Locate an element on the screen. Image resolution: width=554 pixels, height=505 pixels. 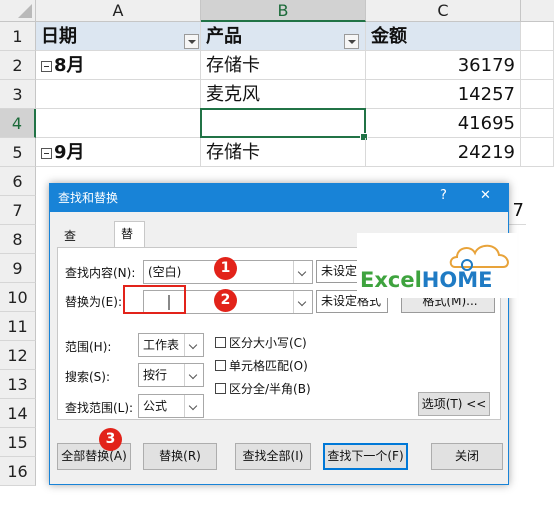
scope-value: 工作表 is located at coordinates (161, 345).